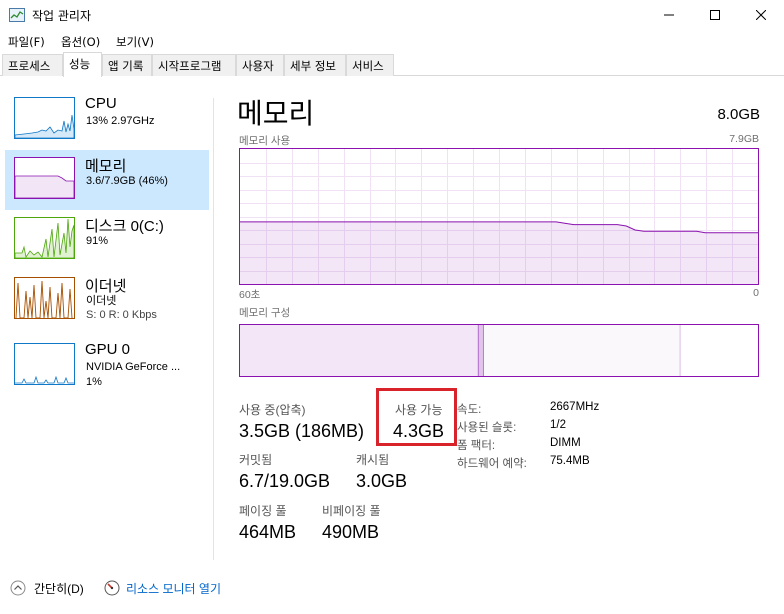  Describe the element at coordinates (44, 118) in the screenshot. I see `cpu-thumbnail-graph` at that location.